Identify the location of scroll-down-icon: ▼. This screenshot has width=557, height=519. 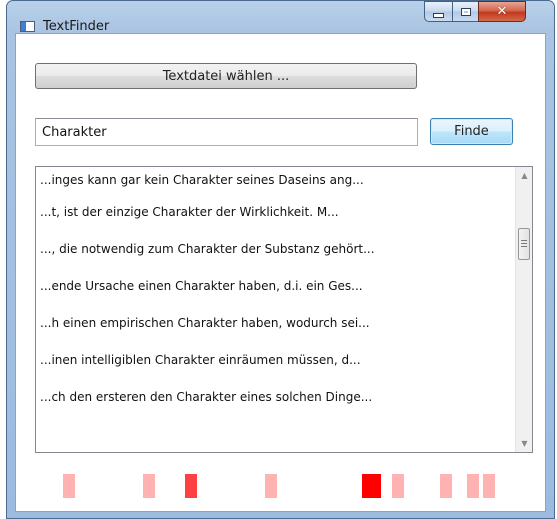
(524, 443).